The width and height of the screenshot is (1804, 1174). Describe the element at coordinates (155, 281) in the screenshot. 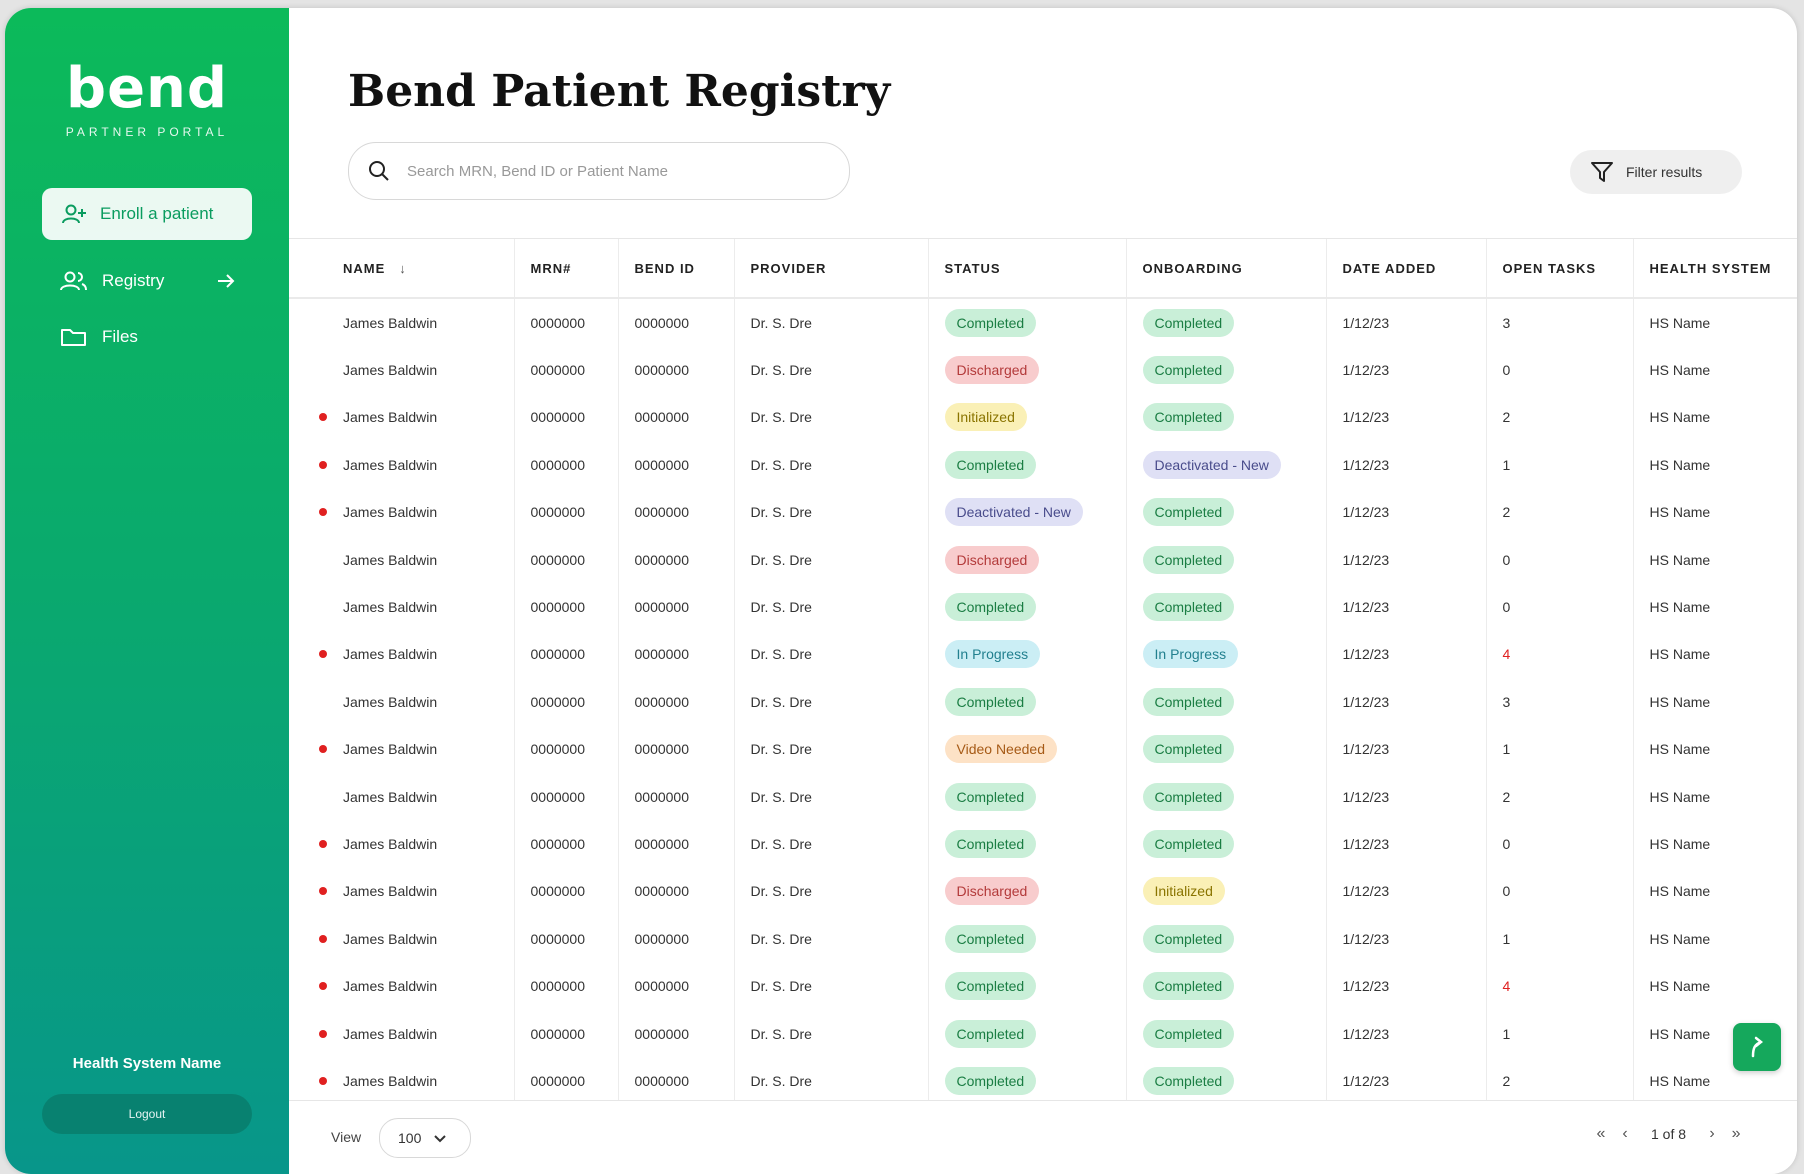

I see `sidebar-item-registry: Registry` at that location.